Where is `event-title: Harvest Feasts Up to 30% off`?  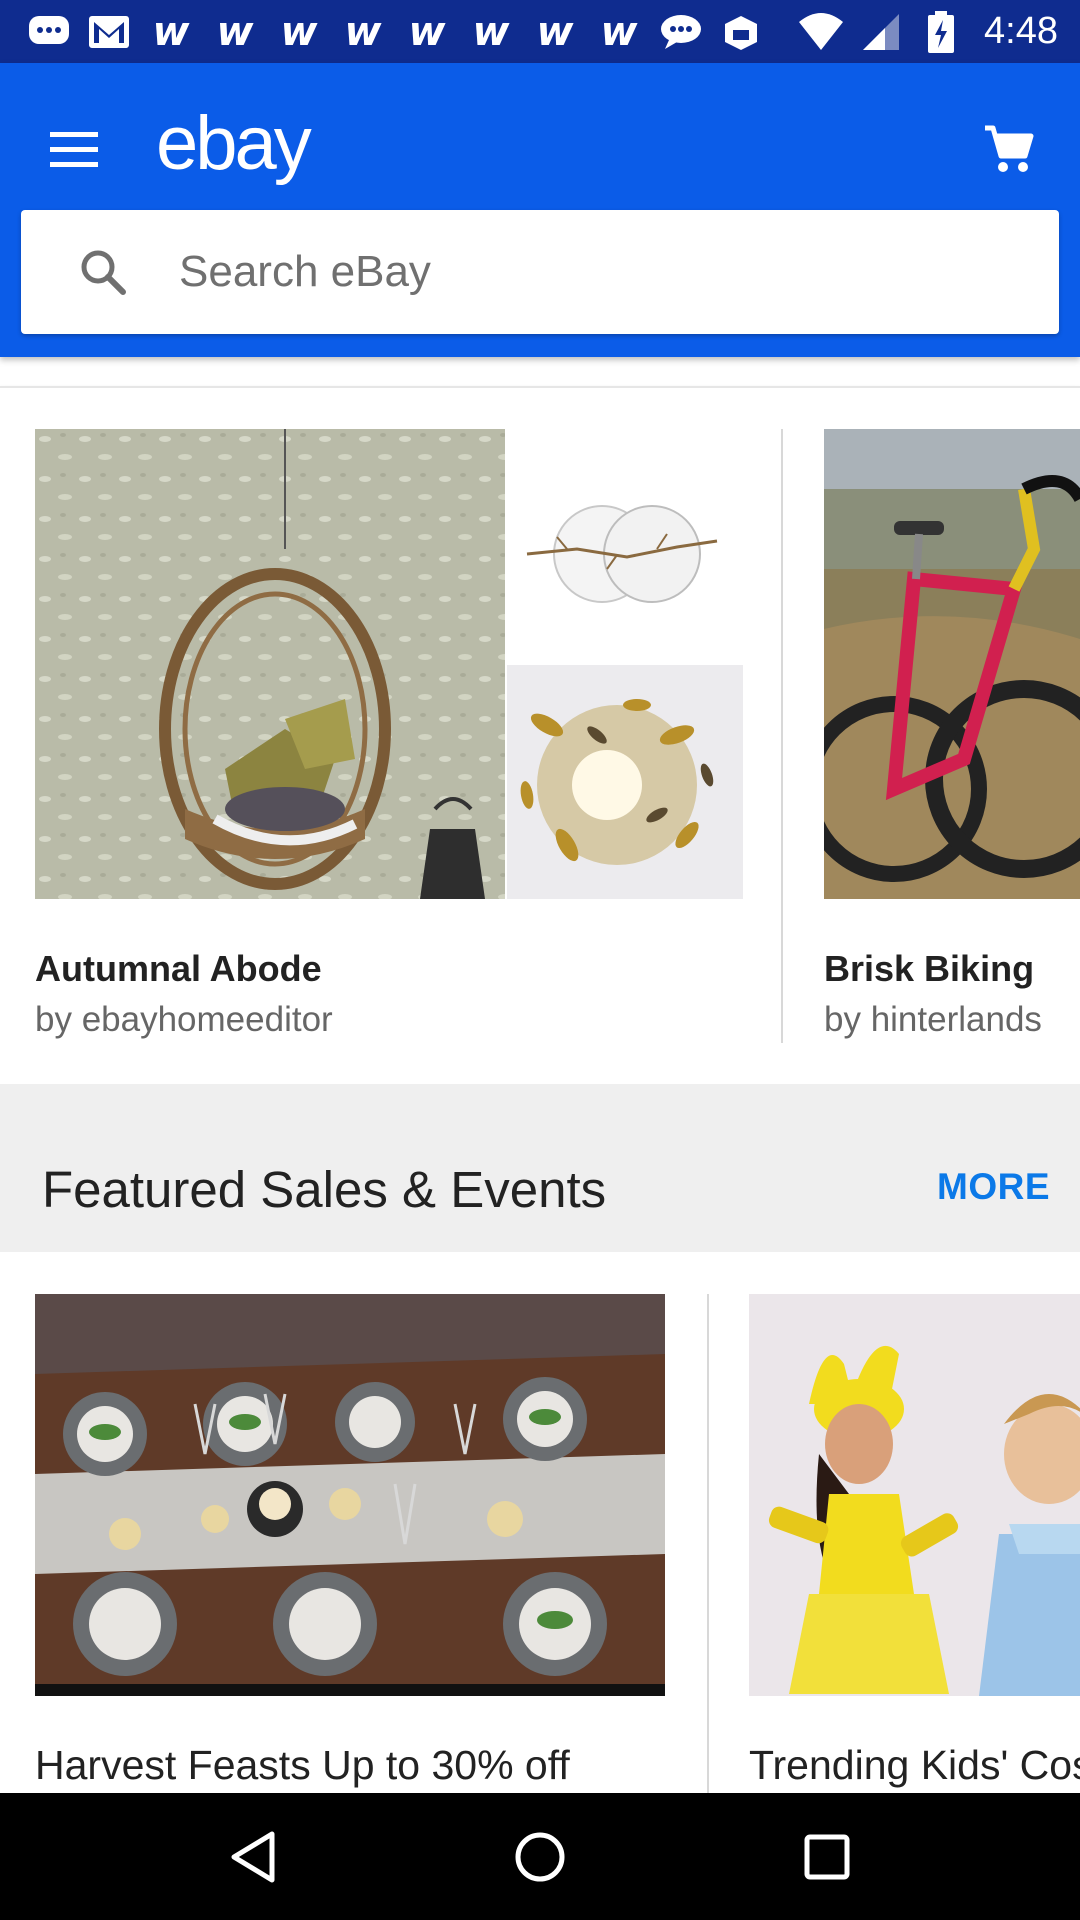 event-title: Harvest Feasts Up to 30% off is located at coordinates (302, 1765).